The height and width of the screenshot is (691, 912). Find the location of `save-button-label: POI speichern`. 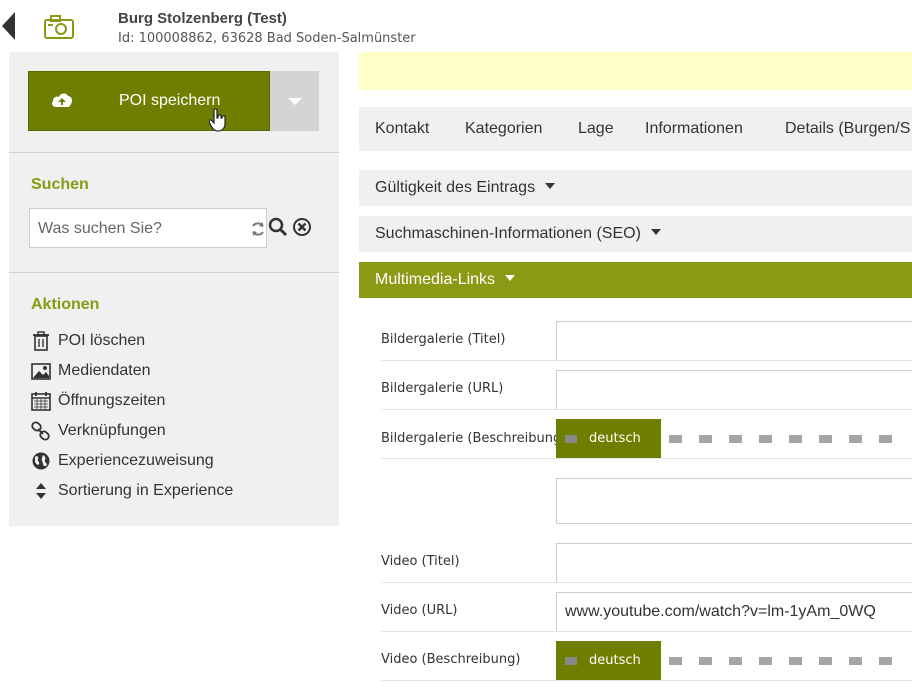

save-button-label: POI speichern is located at coordinates (170, 100).